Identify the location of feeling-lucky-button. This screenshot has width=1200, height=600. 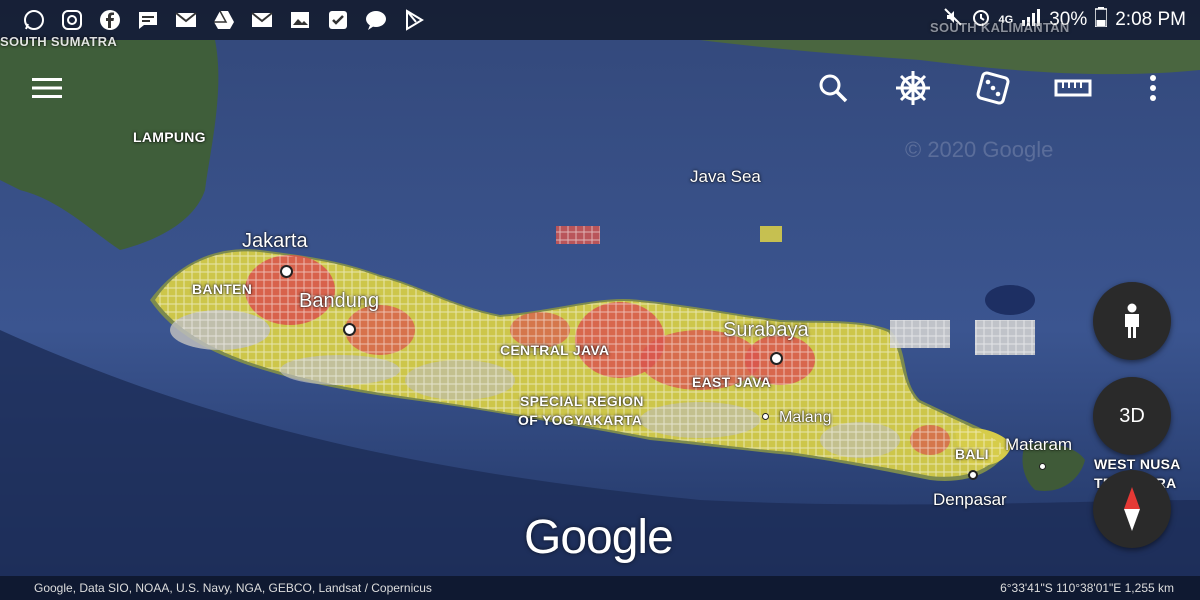
(993, 88).